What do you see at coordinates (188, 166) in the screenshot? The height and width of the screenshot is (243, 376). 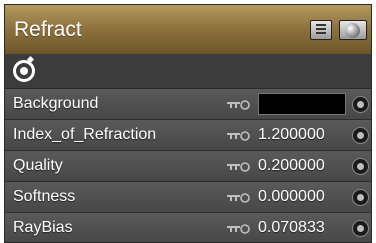 I see `property-row-quality: Quality 0.200000` at bounding box center [188, 166].